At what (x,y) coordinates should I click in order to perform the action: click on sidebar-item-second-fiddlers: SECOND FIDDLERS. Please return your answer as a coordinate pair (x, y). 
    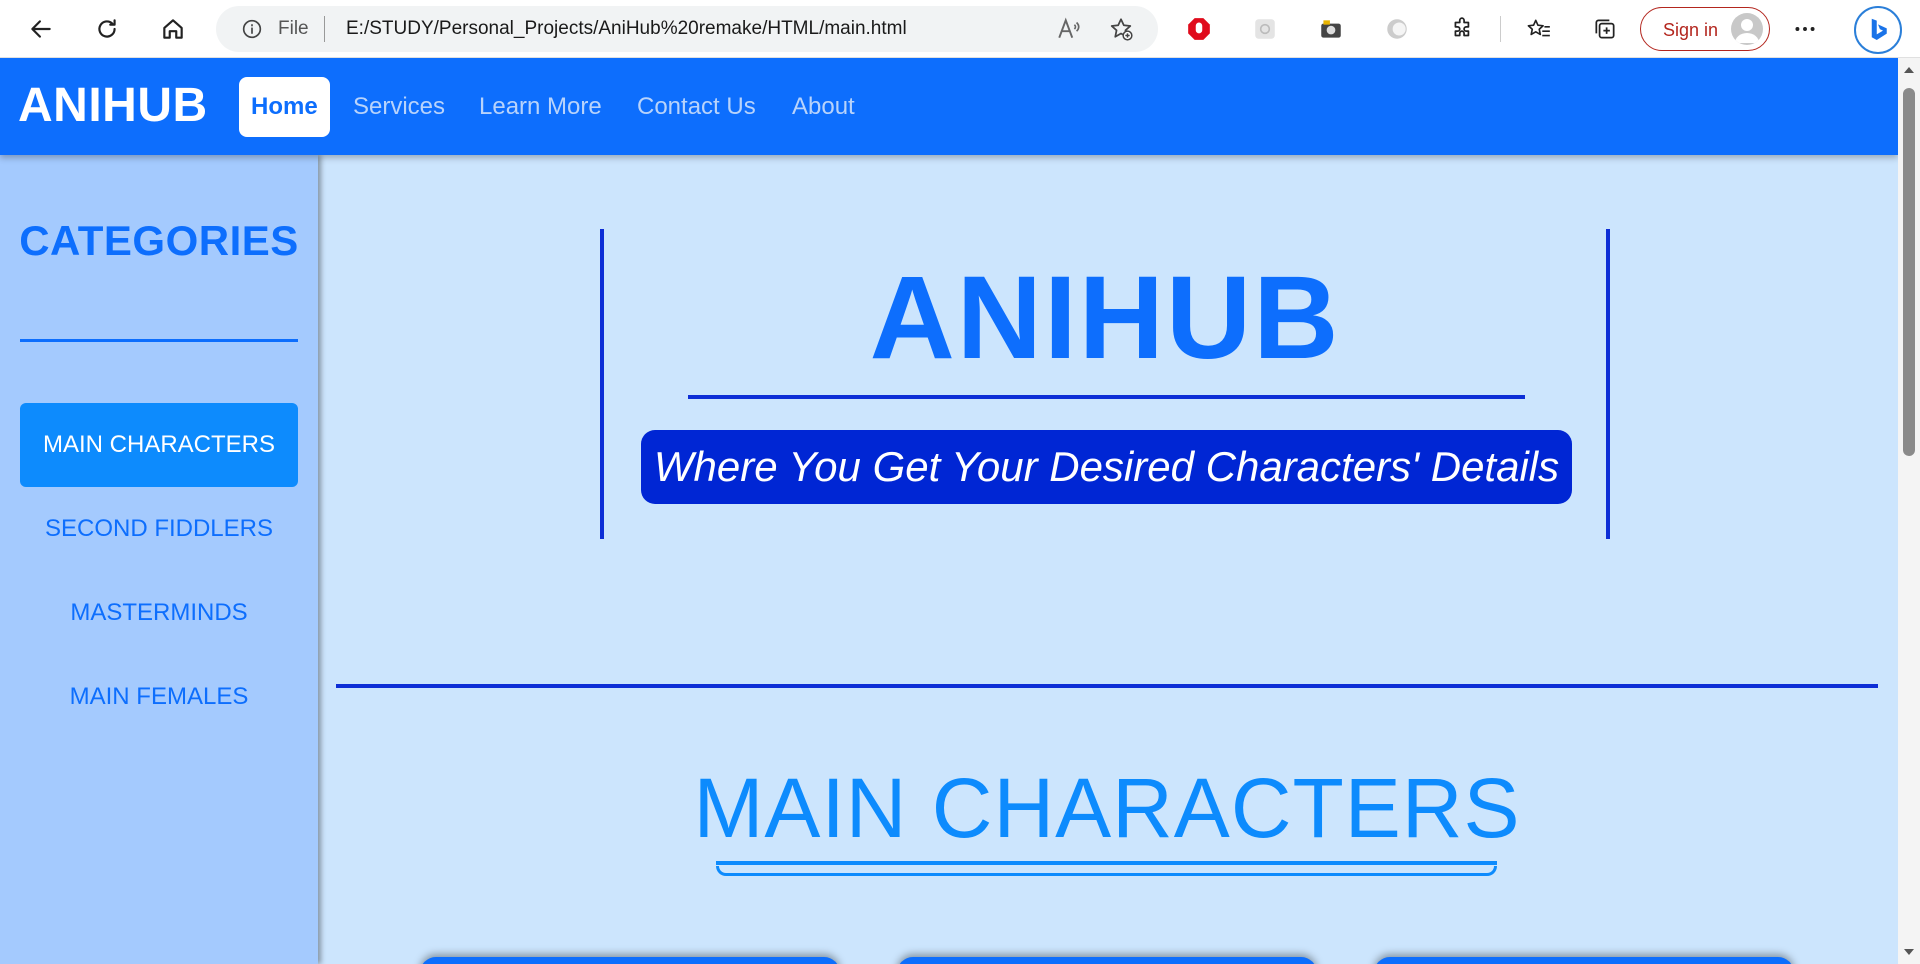
    Looking at the image, I should click on (159, 529).